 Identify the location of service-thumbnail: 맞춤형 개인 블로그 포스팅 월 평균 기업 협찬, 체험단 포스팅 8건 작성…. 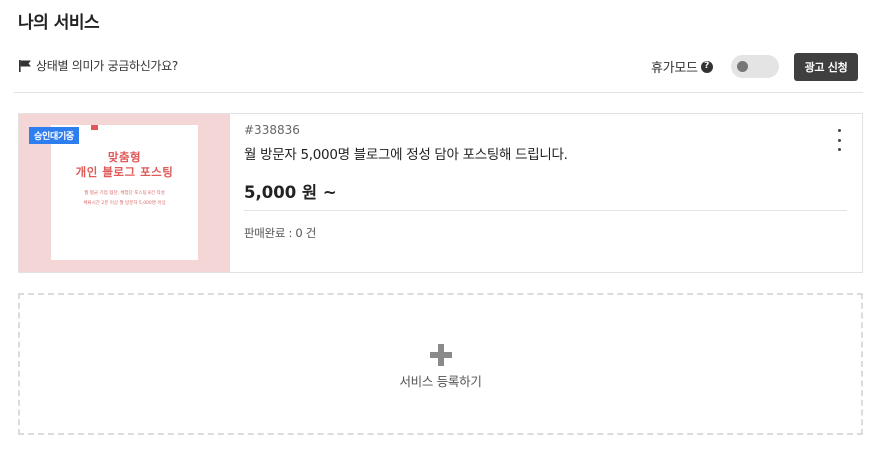
(124, 193).